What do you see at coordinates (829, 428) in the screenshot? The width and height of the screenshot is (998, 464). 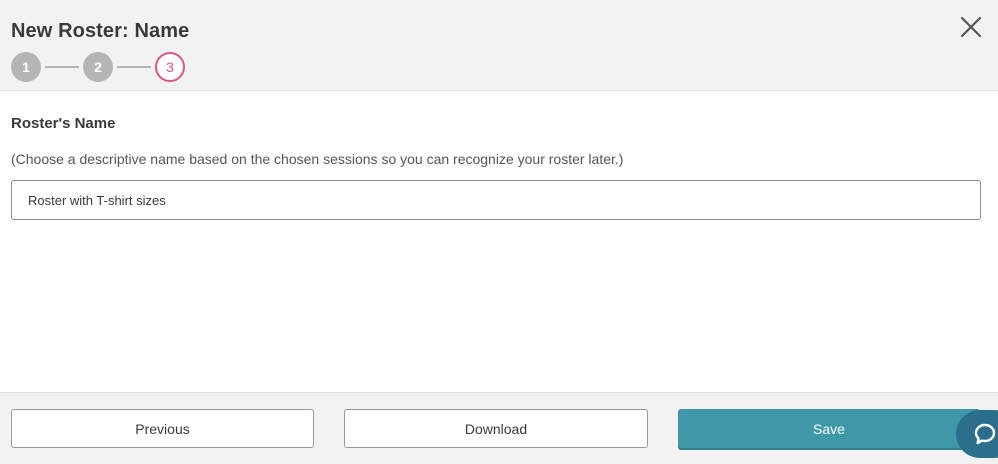 I see `save-button: Save` at bounding box center [829, 428].